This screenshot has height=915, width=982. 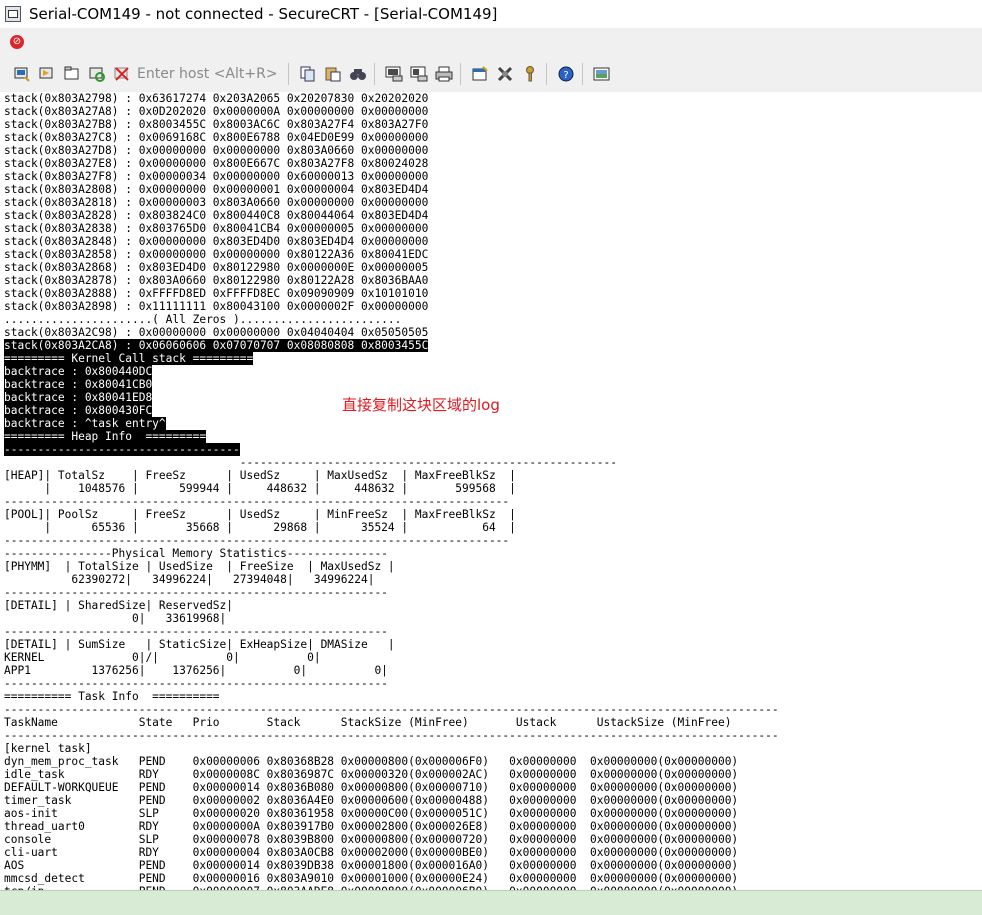 What do you see at coordinates (17, 42) in the screenshot?
I see `red-circle-icon: ⊘` at bounding box center [17, 42].